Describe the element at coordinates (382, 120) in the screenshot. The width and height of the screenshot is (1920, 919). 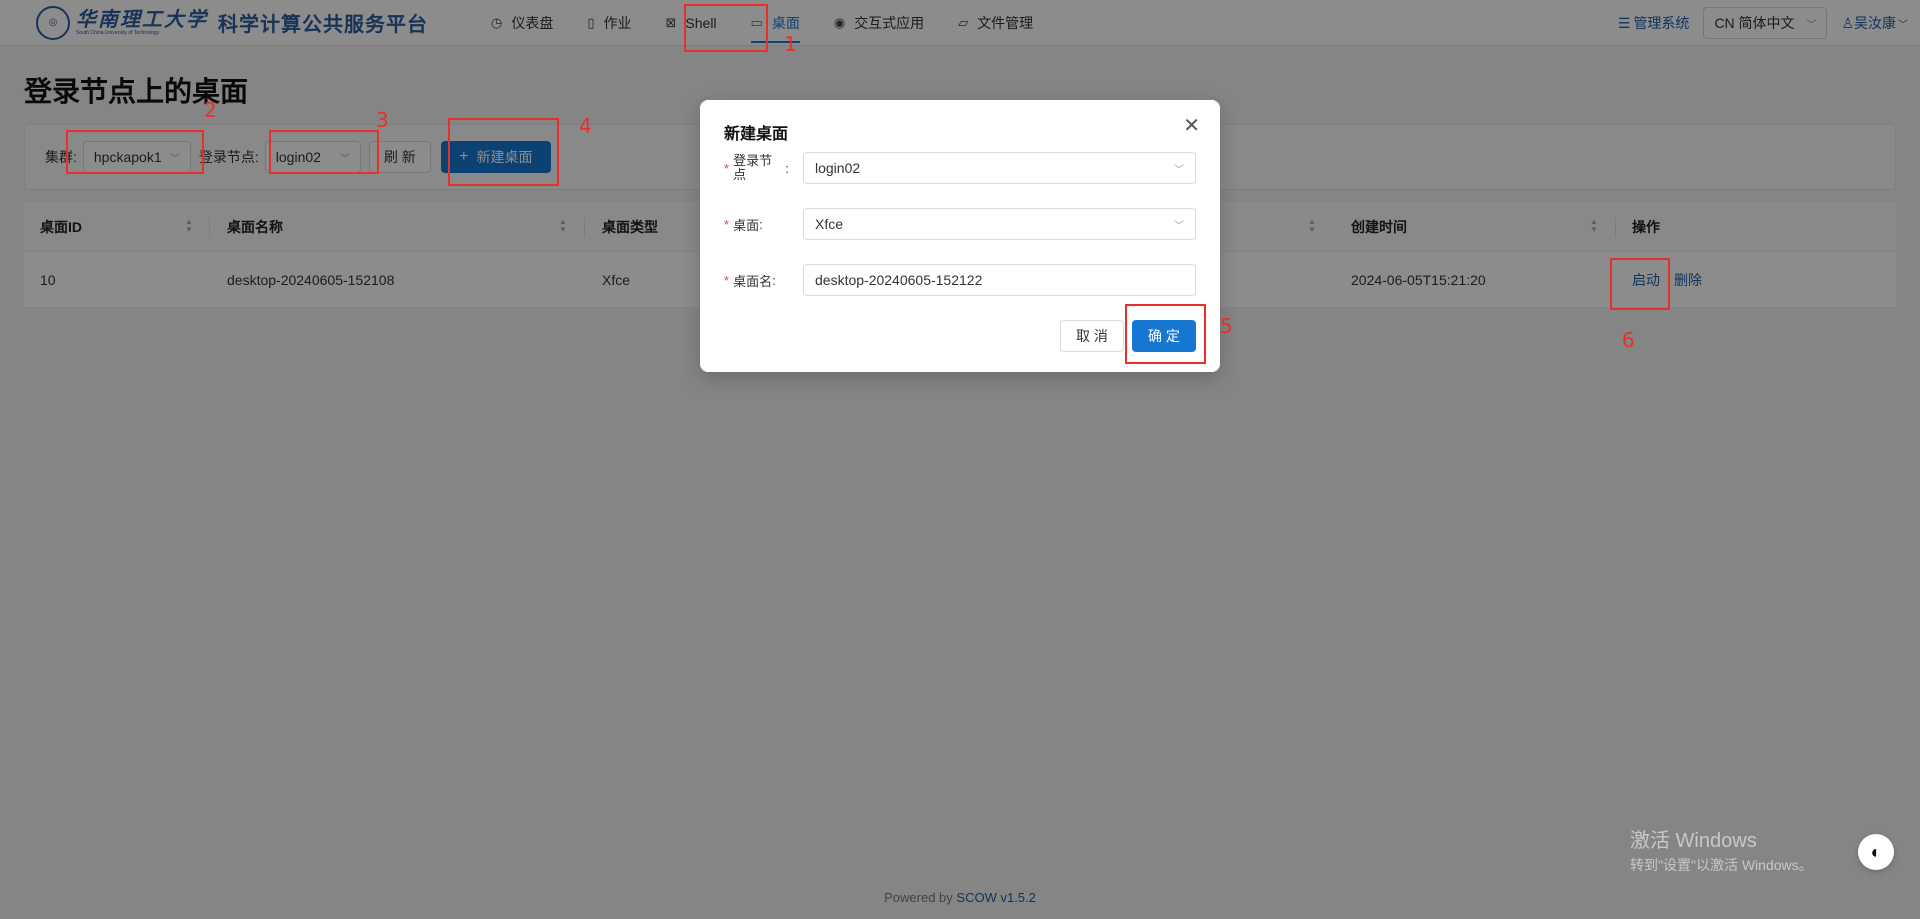
I see `annotation-number-3: 3` at that location.